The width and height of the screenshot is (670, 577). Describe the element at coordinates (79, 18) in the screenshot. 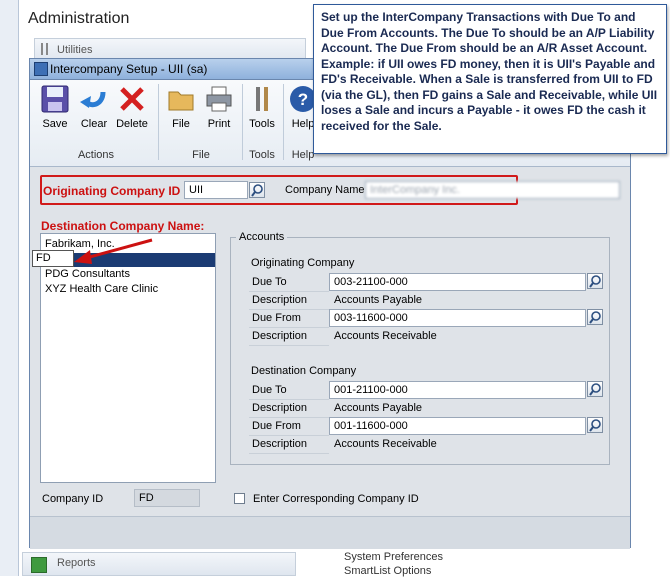

I see `page-title: Administration` at that location.